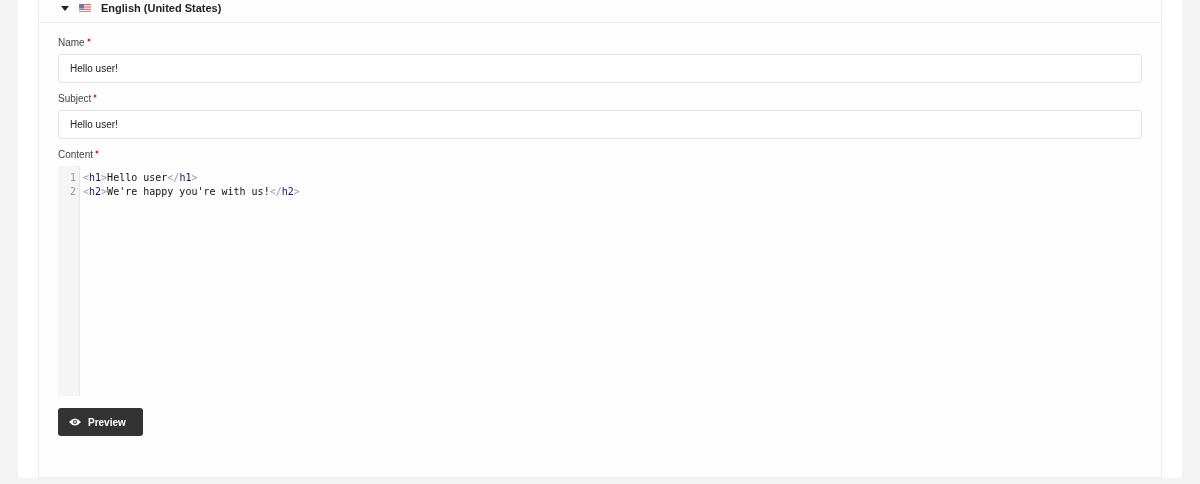  What do you see at coordinates (600, 11) in the screenshot?
I see `section-header: English (United States)` at bounding box center [600, 11].